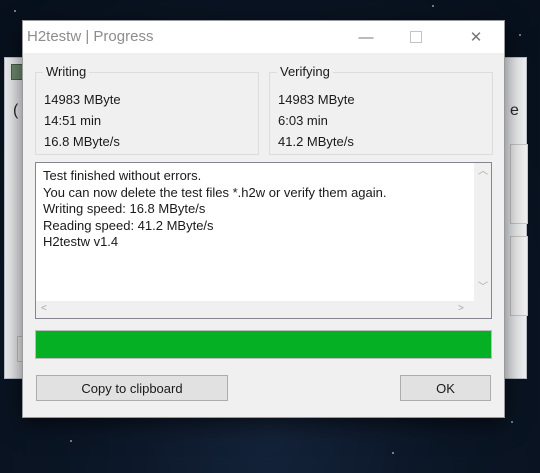 The height and width of the screenshot is (473, 540). What do you see at coordinates (81, 241) in the screenshot?
I see `log-line: H2testw v1.4` at bounding box center [81, 241].